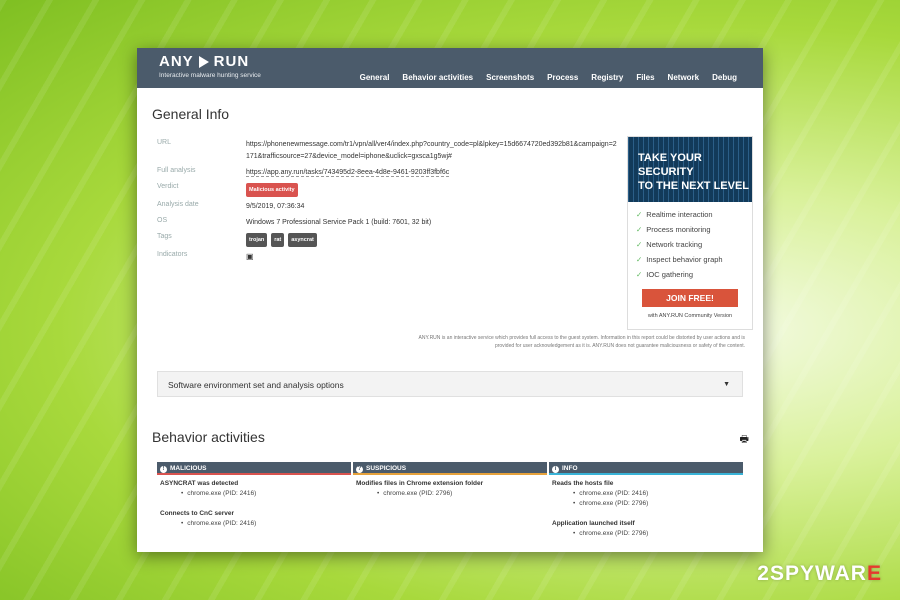 This screenshot has height=600, width=900. Describe the element at coordinates (510, 77) in the screenshot. I see `nav-screenshots: Screenshots` at that location.